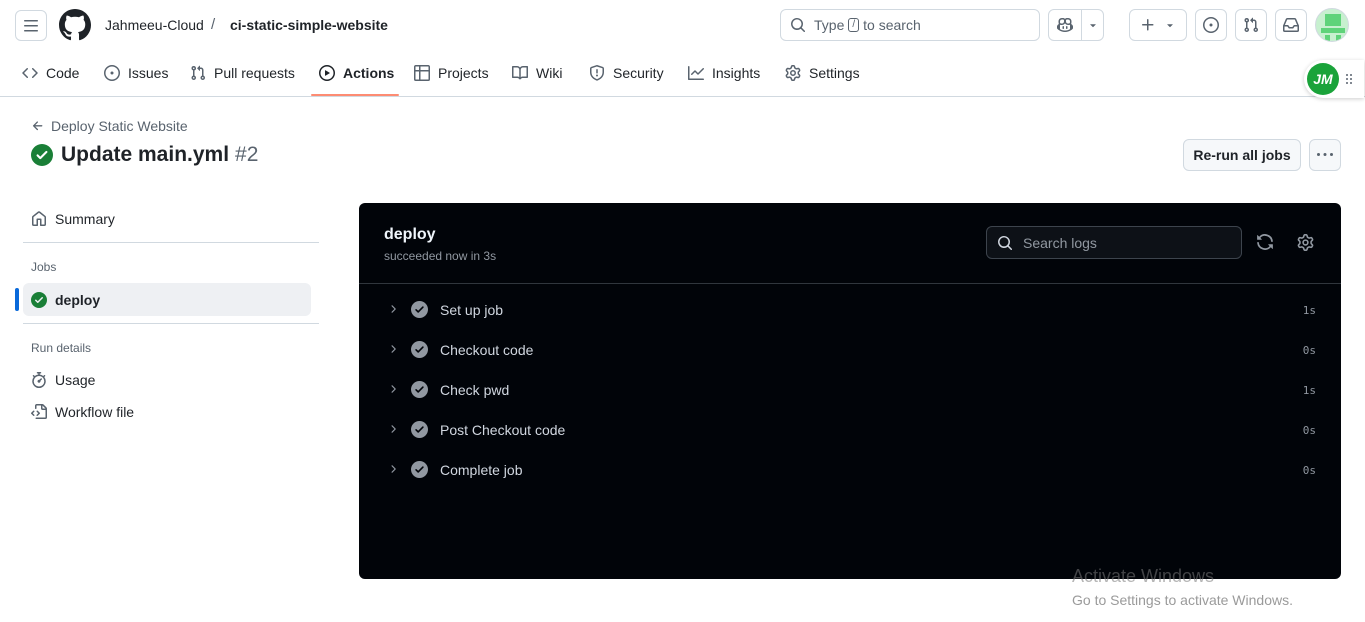 The height and width of the screenshot is (622, 1365). I want to click on sync-icon, so click(1265, 242).